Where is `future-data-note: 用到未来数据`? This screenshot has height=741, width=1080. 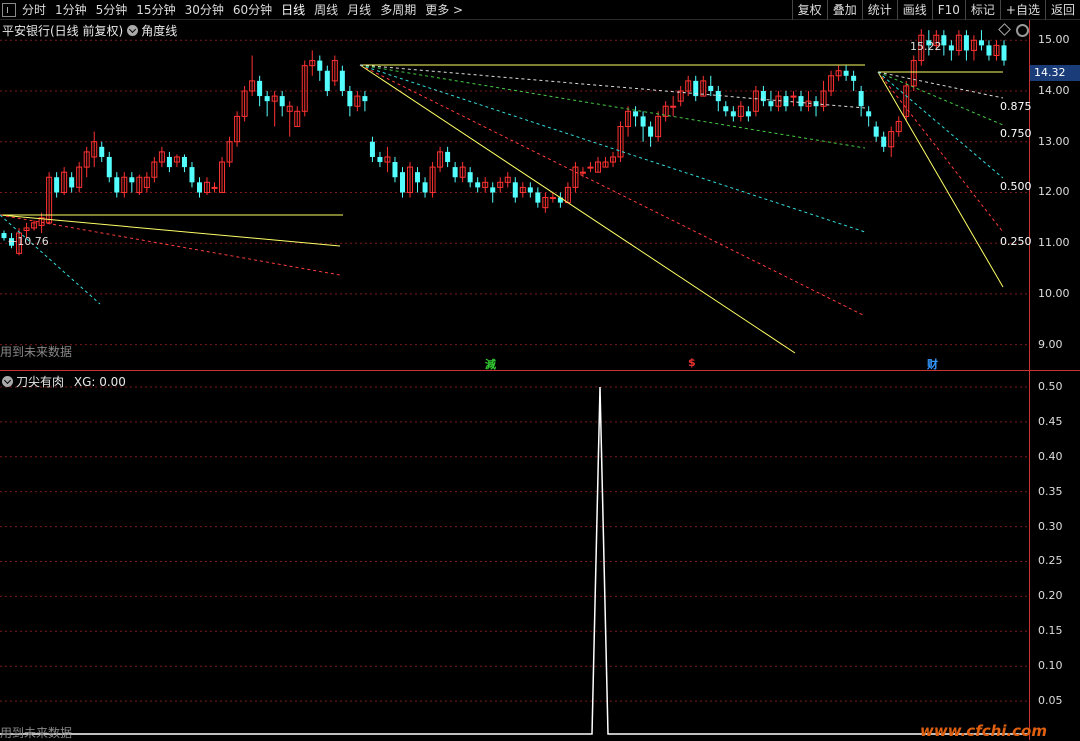 future-data-note: 用到未来数据 is located at coordinates (36, 352).